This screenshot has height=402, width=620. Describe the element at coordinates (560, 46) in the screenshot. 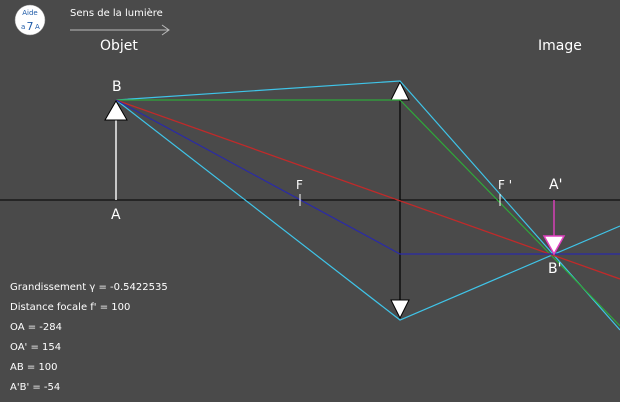

I see `image-header: Image` at that location.